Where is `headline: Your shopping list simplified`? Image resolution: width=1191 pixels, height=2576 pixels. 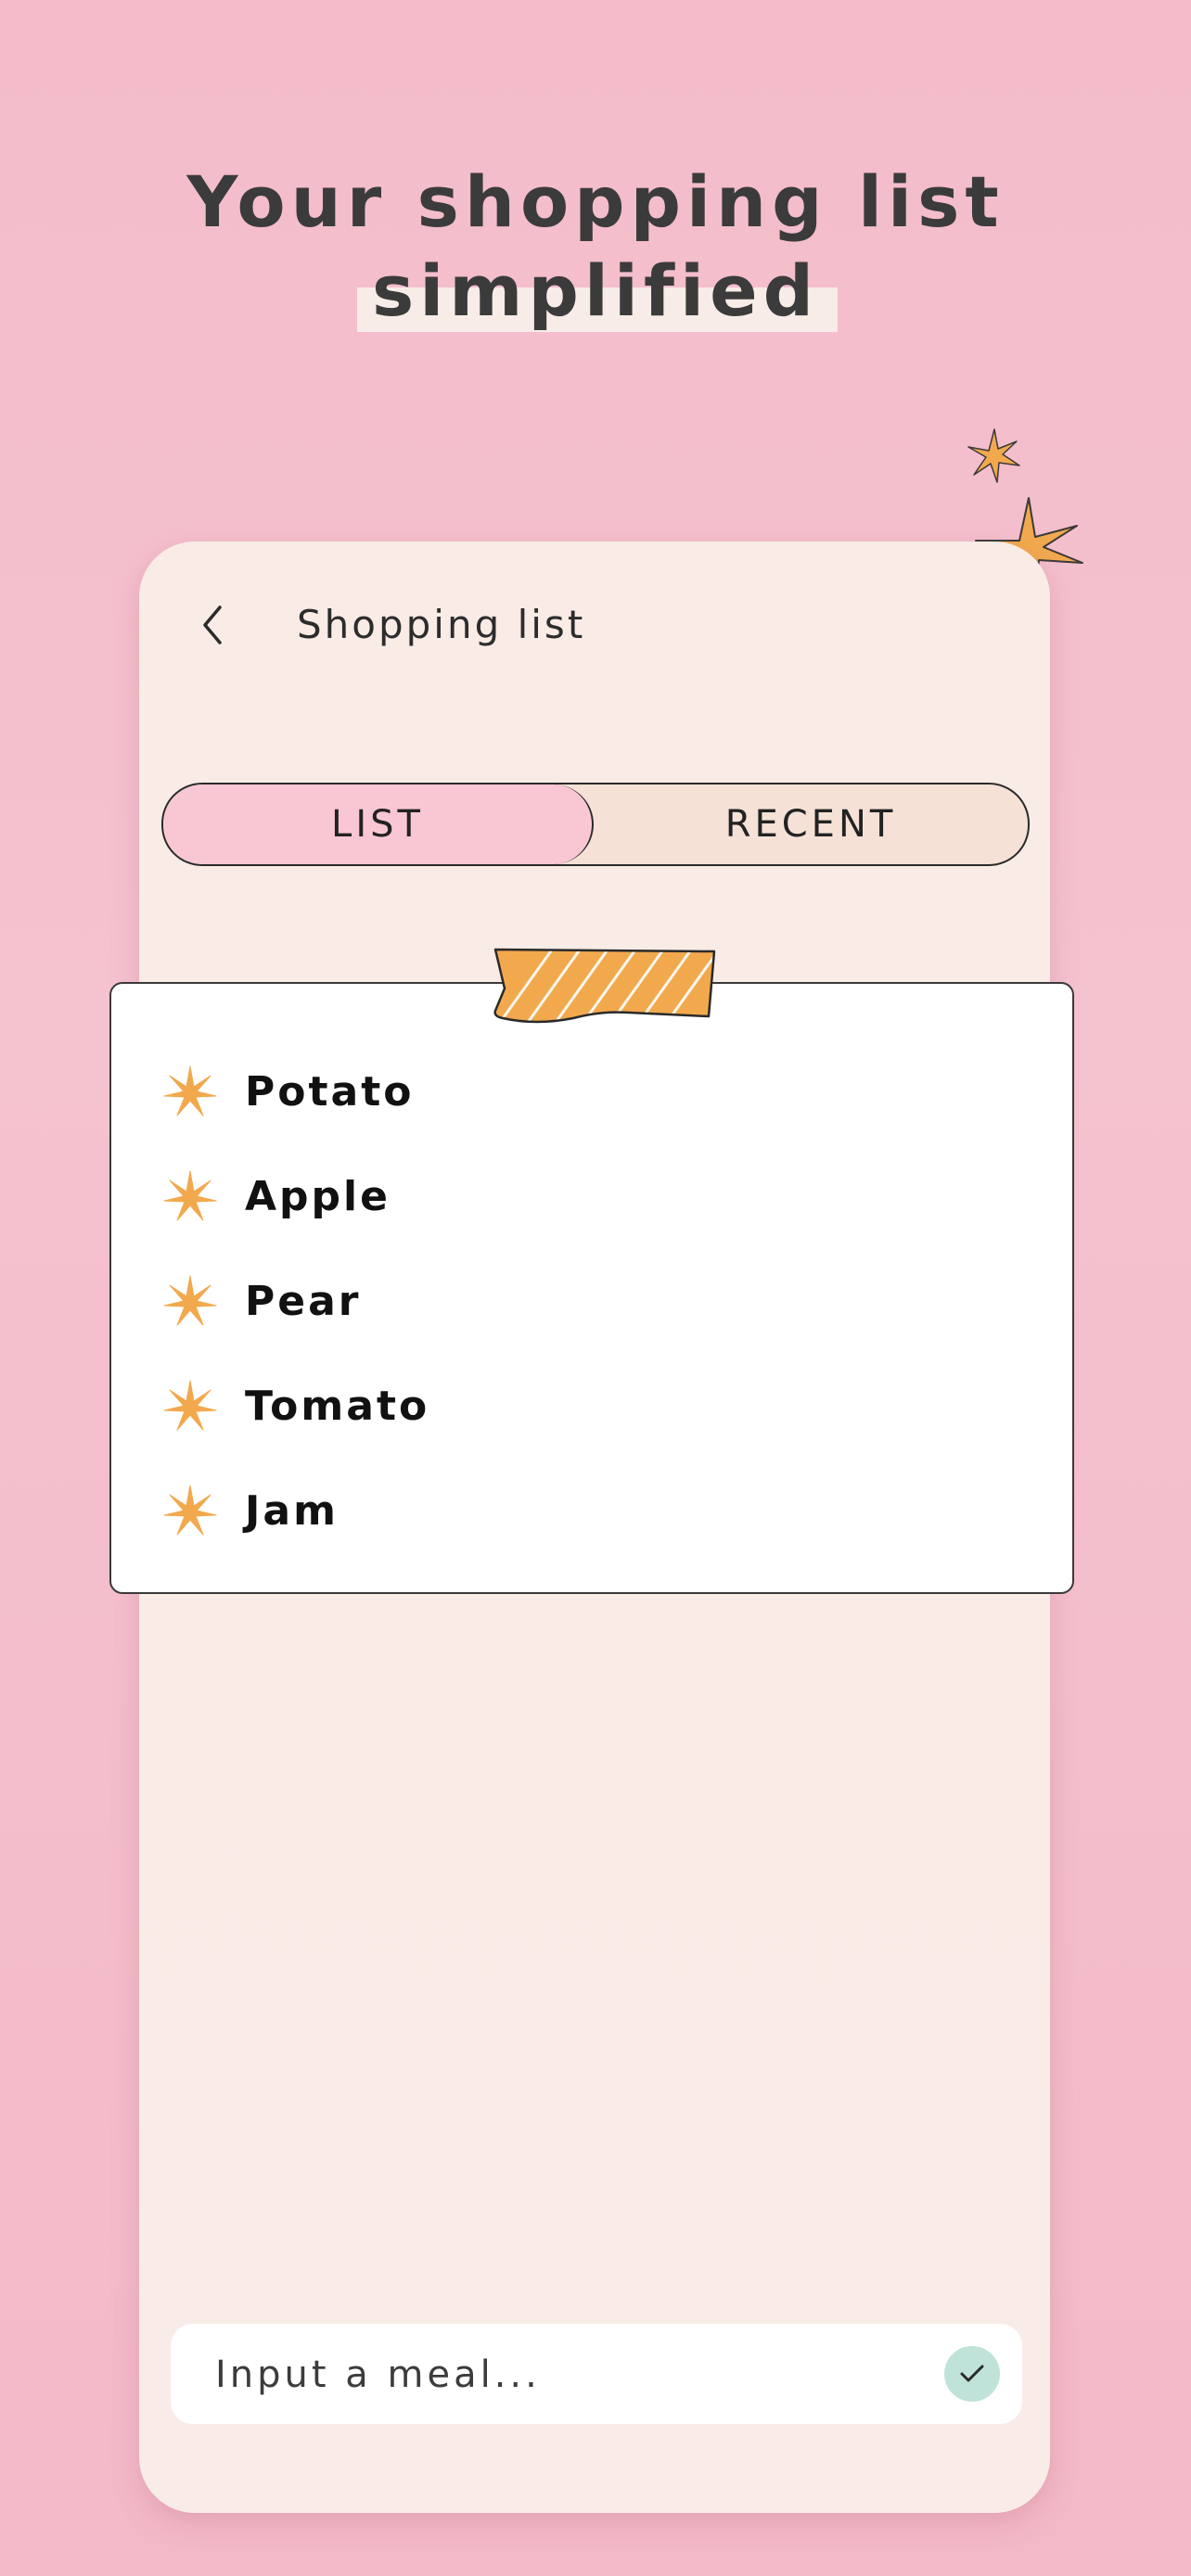 headline: Your shopping list simplified is located at coordinates (595, 247).